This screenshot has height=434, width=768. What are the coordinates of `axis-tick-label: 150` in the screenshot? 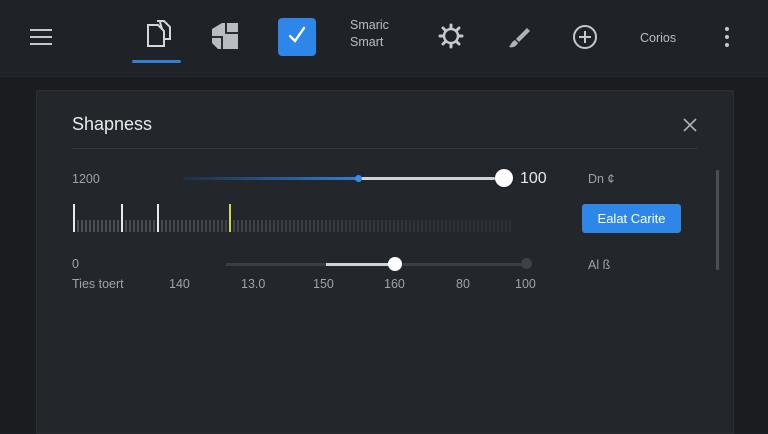 It's located at (323, 284).